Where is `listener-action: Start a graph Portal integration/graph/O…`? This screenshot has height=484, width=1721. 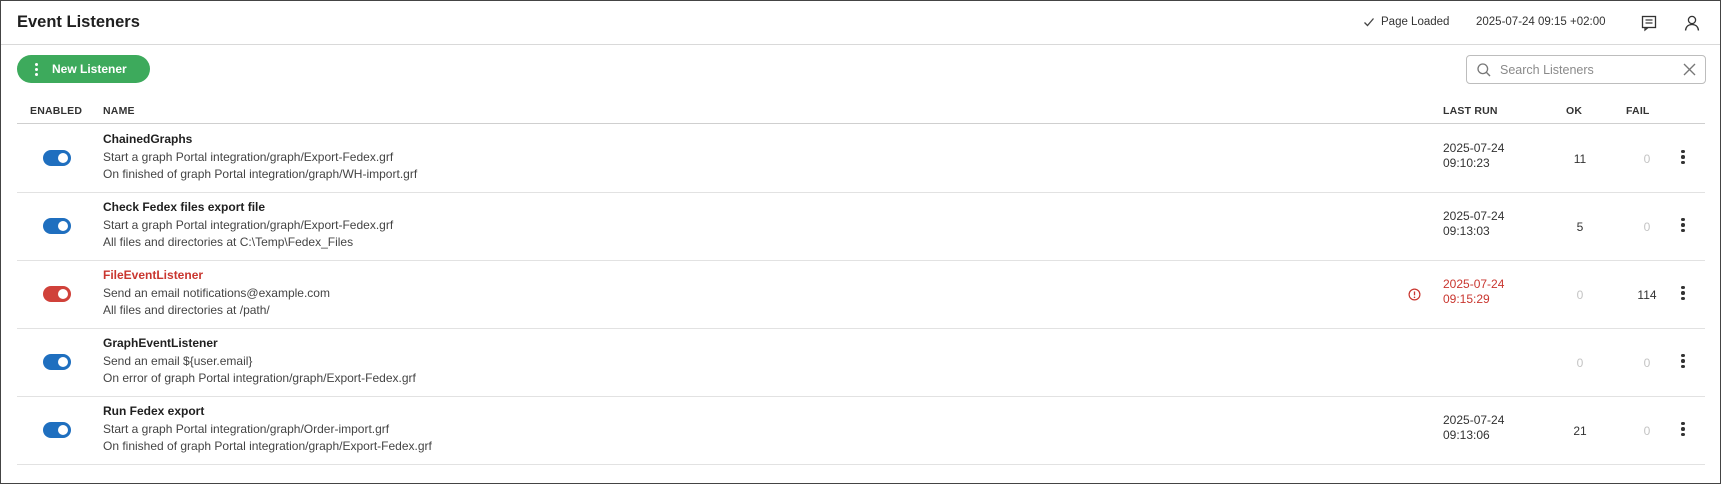 listener-action: Start a graph Portal integration/graph/O… is located at coordinates (246, 429).